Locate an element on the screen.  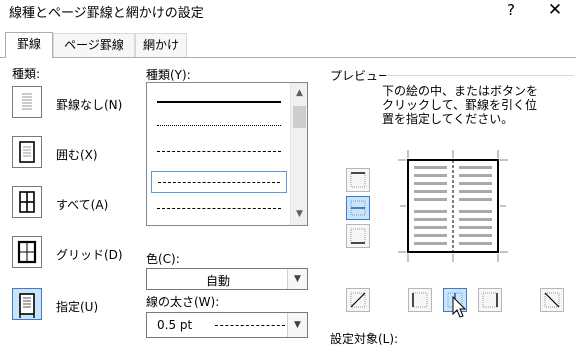
tab-divider is located at coordinates (288, 57).